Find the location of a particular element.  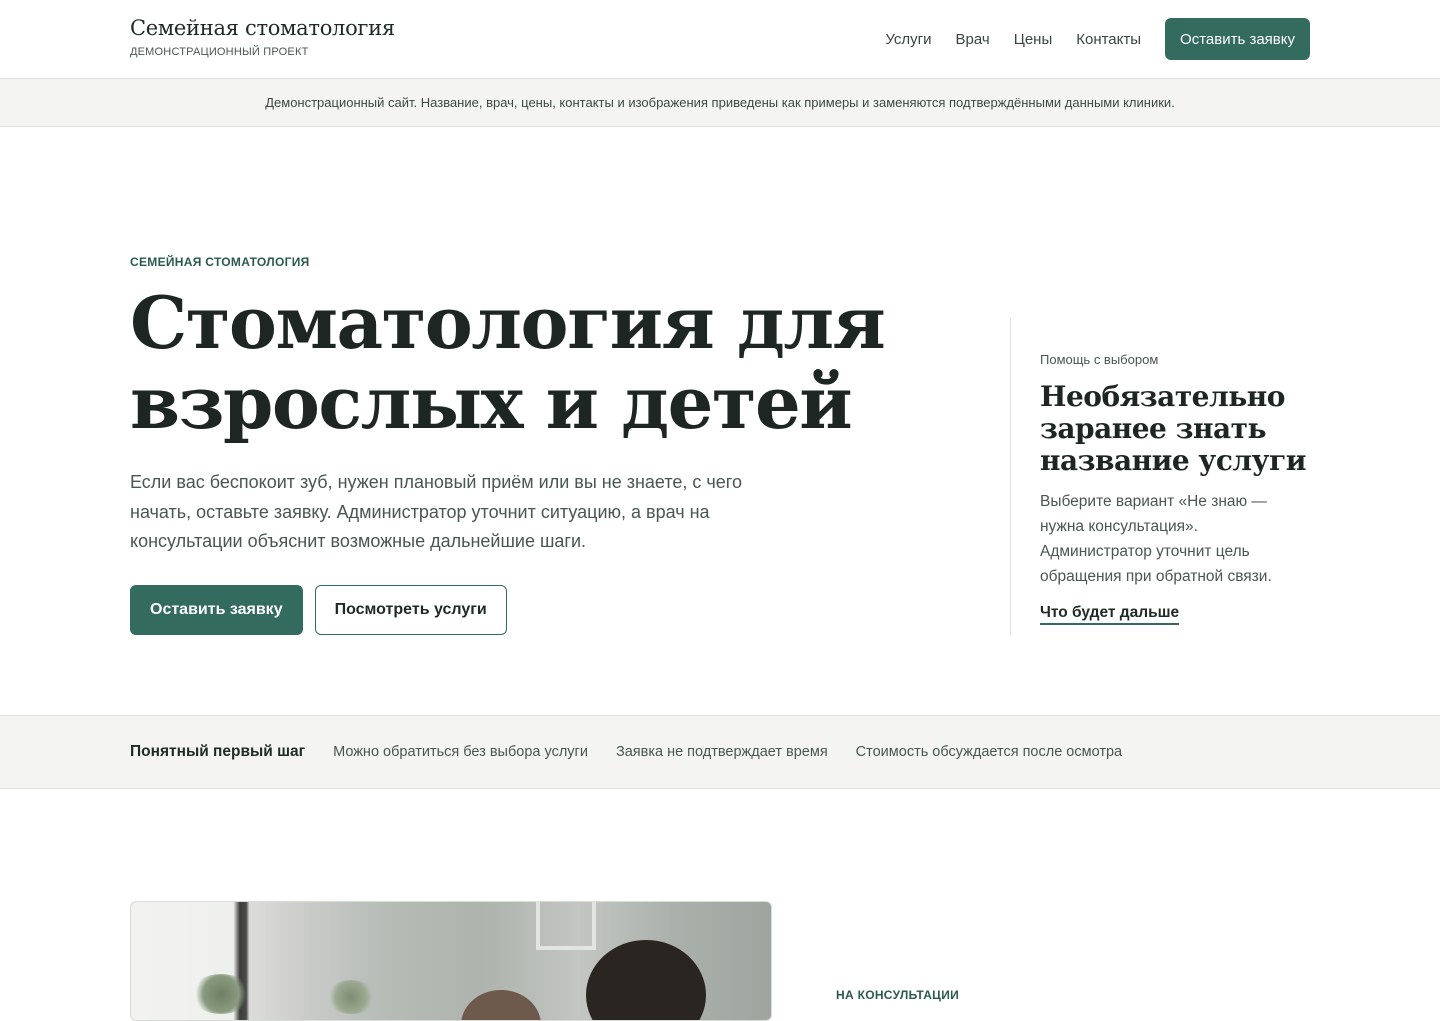

nav-link-prices: Цены is located at coordinates (1033, 39).